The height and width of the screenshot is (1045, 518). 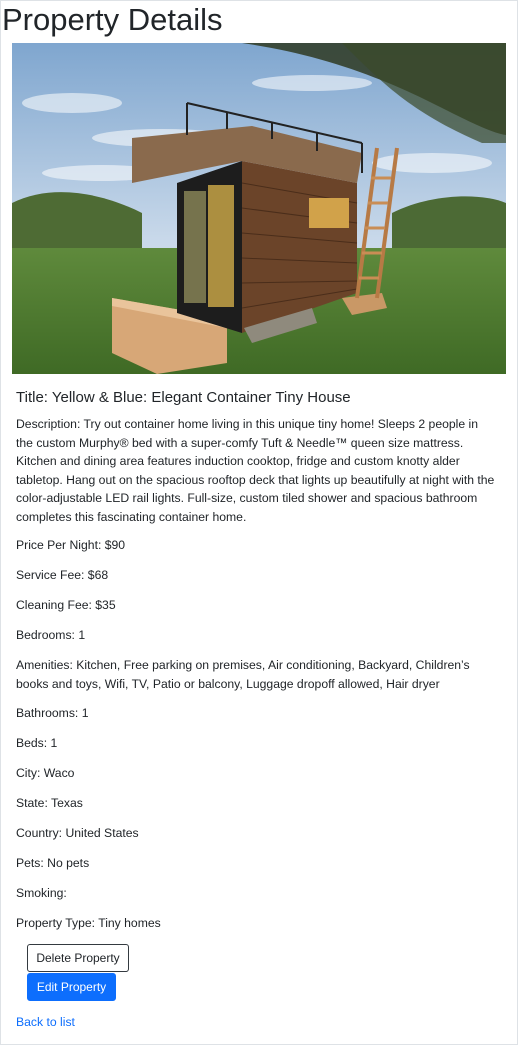 What do you see at coordinates (77, 833) in the screenshot?
I see `country: Country: United States` at bounding box center [77, 833].